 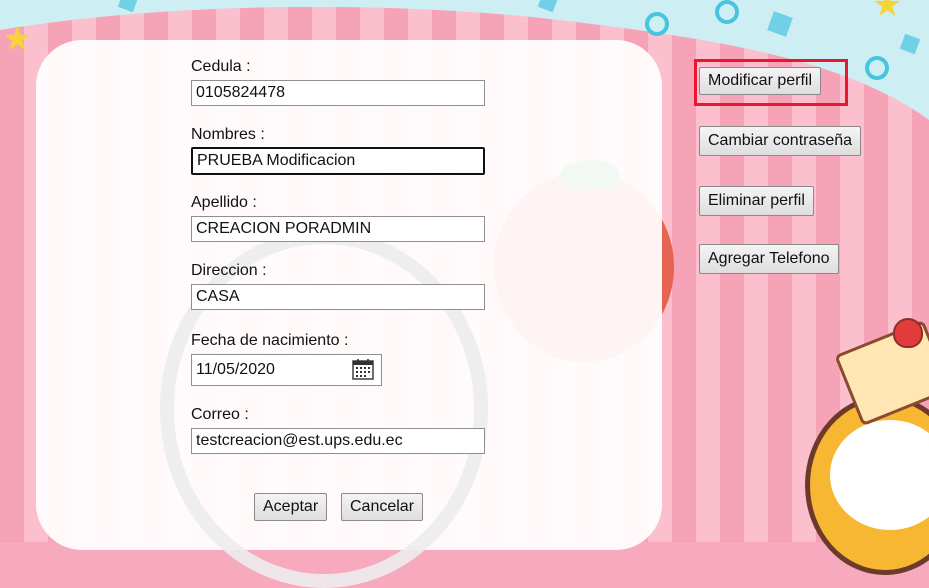 I want to click on cambiar-contrasena-button: Cambiar contraseña, so click(x=780, y=141).